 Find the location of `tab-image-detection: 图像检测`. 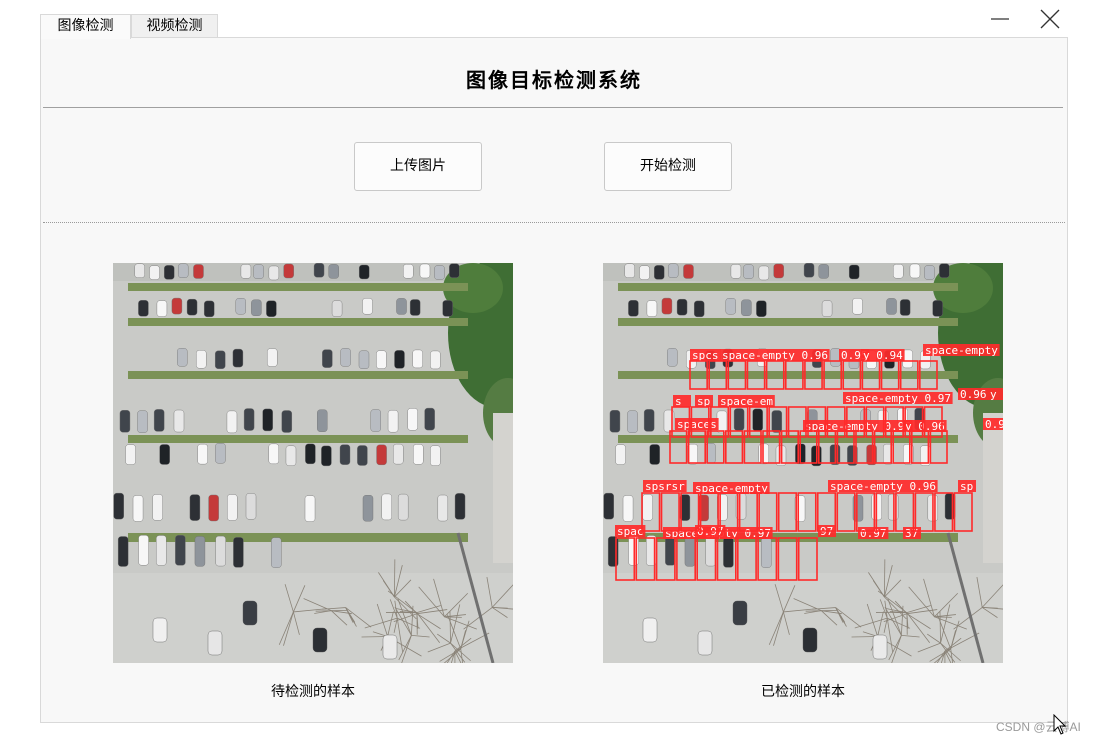

tab-image-detection: 图像检测 is located at coordinates (85, 26).